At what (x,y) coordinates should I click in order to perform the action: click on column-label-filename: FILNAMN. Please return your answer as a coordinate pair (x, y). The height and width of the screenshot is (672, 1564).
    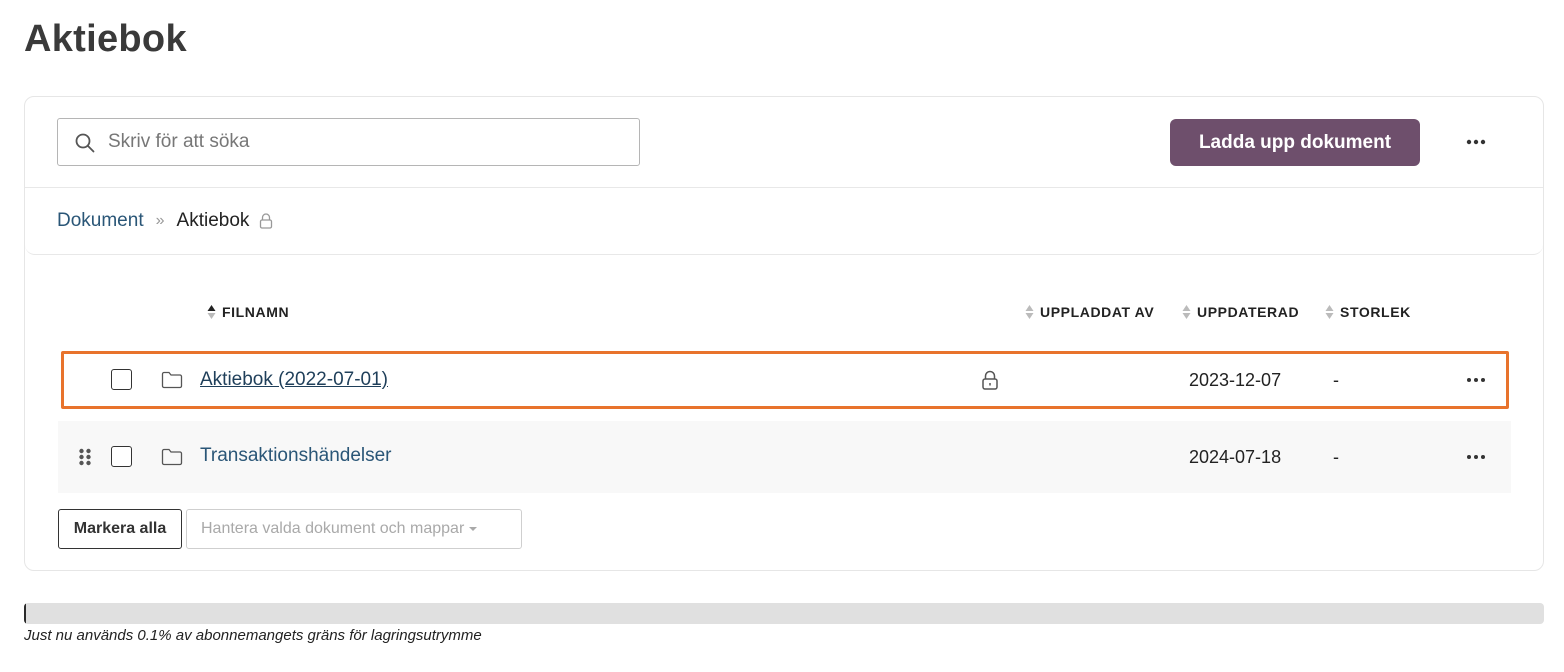
    Looking at the image, I should click on (256, 312).